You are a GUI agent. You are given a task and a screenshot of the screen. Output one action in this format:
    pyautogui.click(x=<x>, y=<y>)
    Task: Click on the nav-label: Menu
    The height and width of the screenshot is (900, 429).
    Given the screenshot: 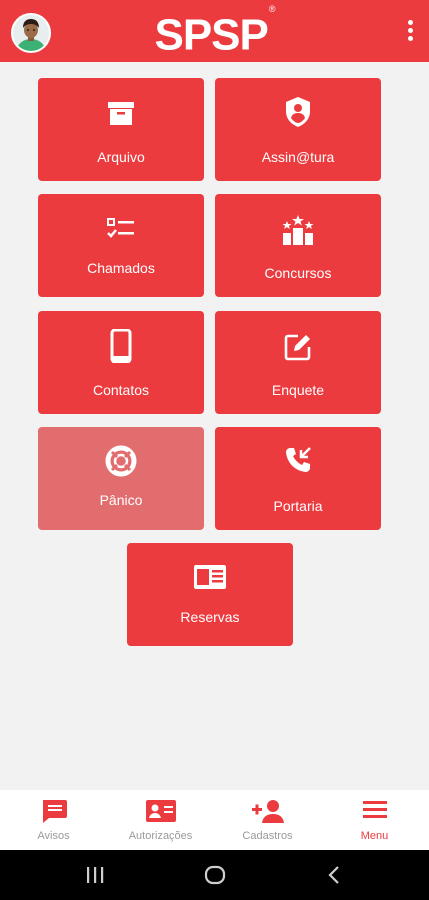 What is the action you would take?
    pyautogui.click(x=374, y=836)
    